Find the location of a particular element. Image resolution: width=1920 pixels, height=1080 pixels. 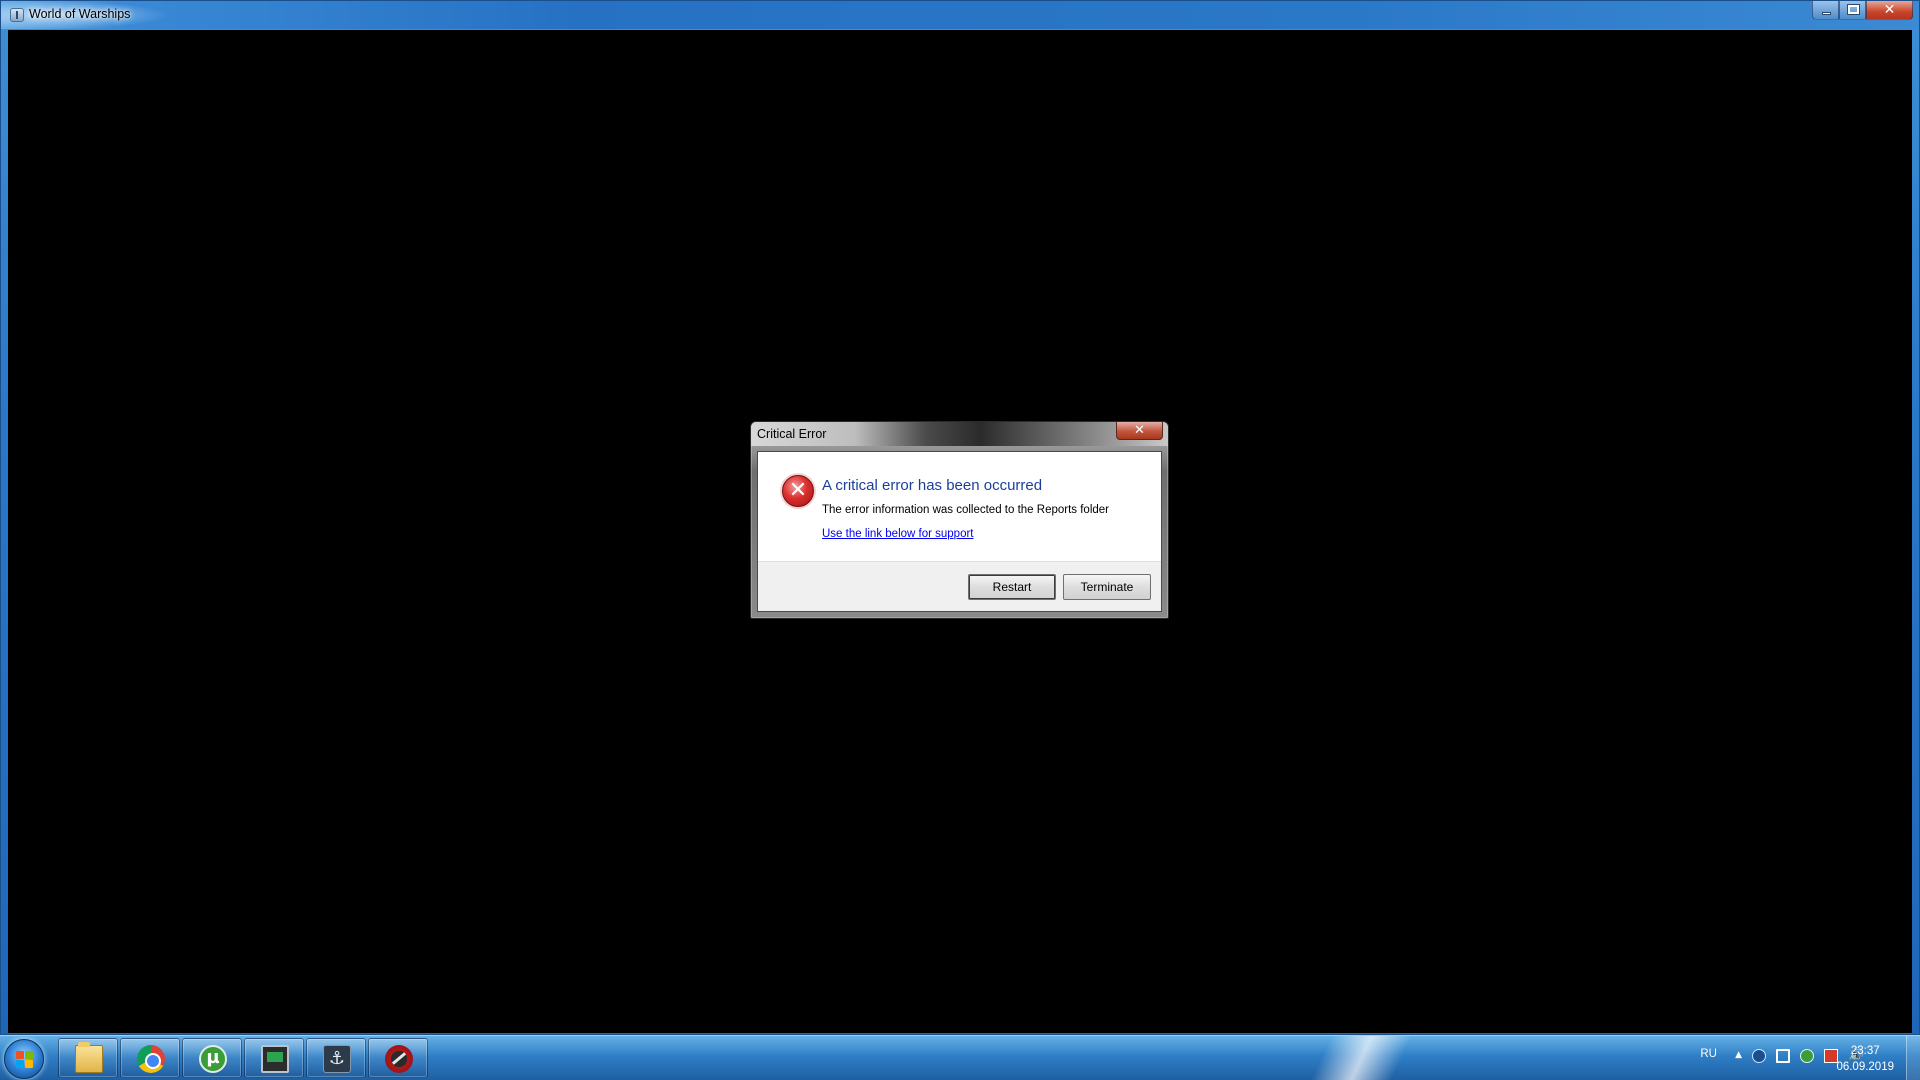

clock-date: 06.09.2019 is located at coordinates (1865, 1067).